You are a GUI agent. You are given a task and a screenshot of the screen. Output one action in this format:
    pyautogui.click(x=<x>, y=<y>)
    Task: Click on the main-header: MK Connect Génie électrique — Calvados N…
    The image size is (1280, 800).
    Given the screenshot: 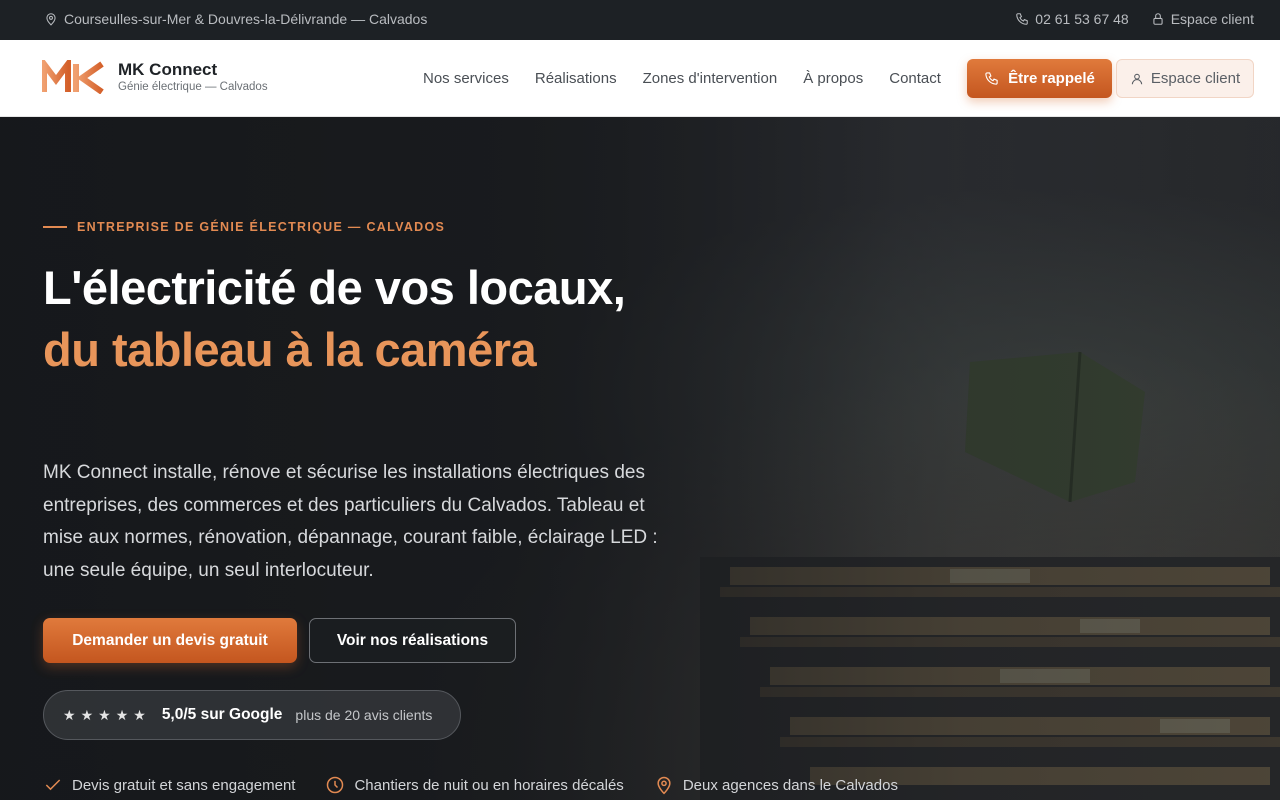 What is the action you would take?
    pyautogui.click(x=640, y=78)
    